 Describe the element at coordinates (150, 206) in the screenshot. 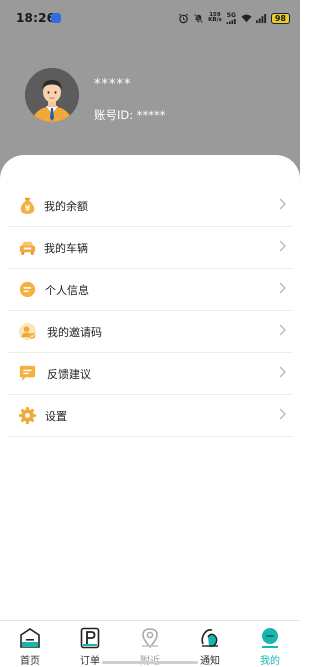

I see `menu-item-balance: ¥ 我的余额` at that location.